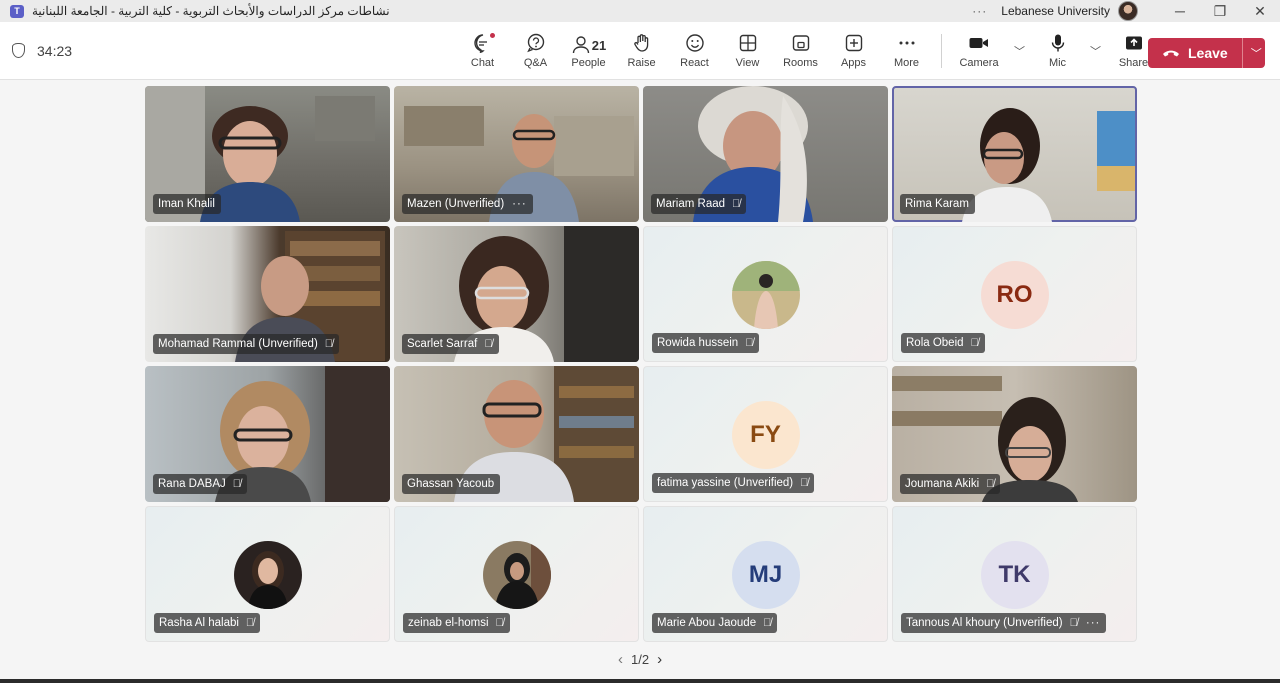 This screenshot has width=1280, height=683. I want to click on raise-hand-button: Raise, so click(641, 51).